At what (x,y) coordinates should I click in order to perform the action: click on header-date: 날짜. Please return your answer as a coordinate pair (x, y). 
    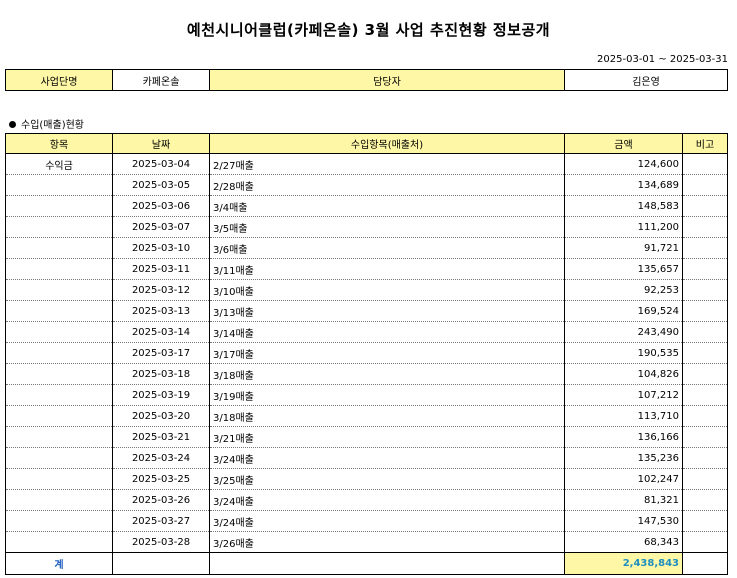
    Looking at the image, I should click on (161, 143).